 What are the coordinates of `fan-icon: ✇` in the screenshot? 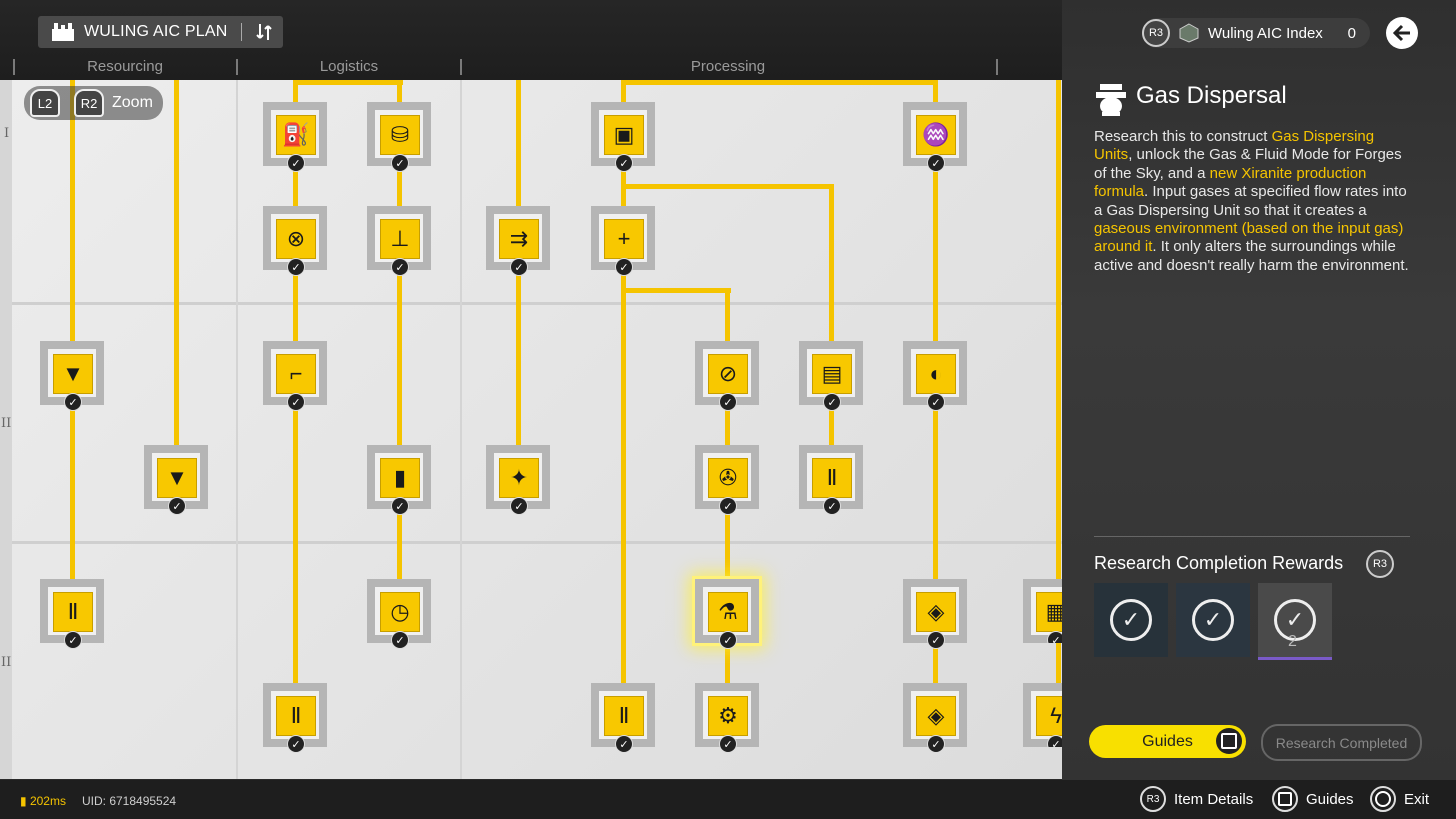 It's located at (728, 478).